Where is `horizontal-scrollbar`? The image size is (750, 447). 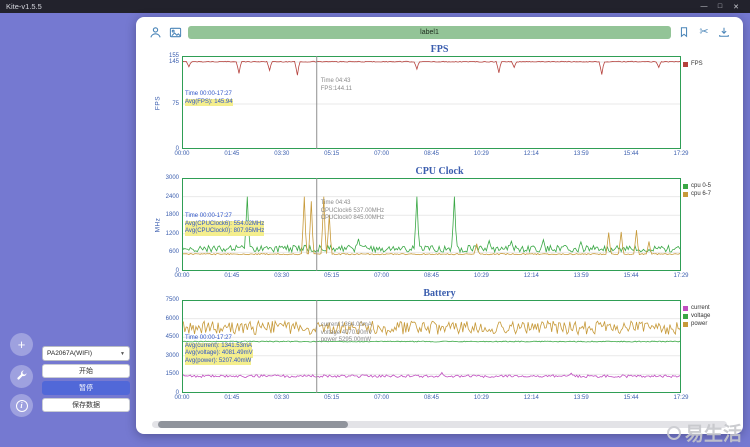 horizontal-scrollbar is located at coordinates (439, 424).